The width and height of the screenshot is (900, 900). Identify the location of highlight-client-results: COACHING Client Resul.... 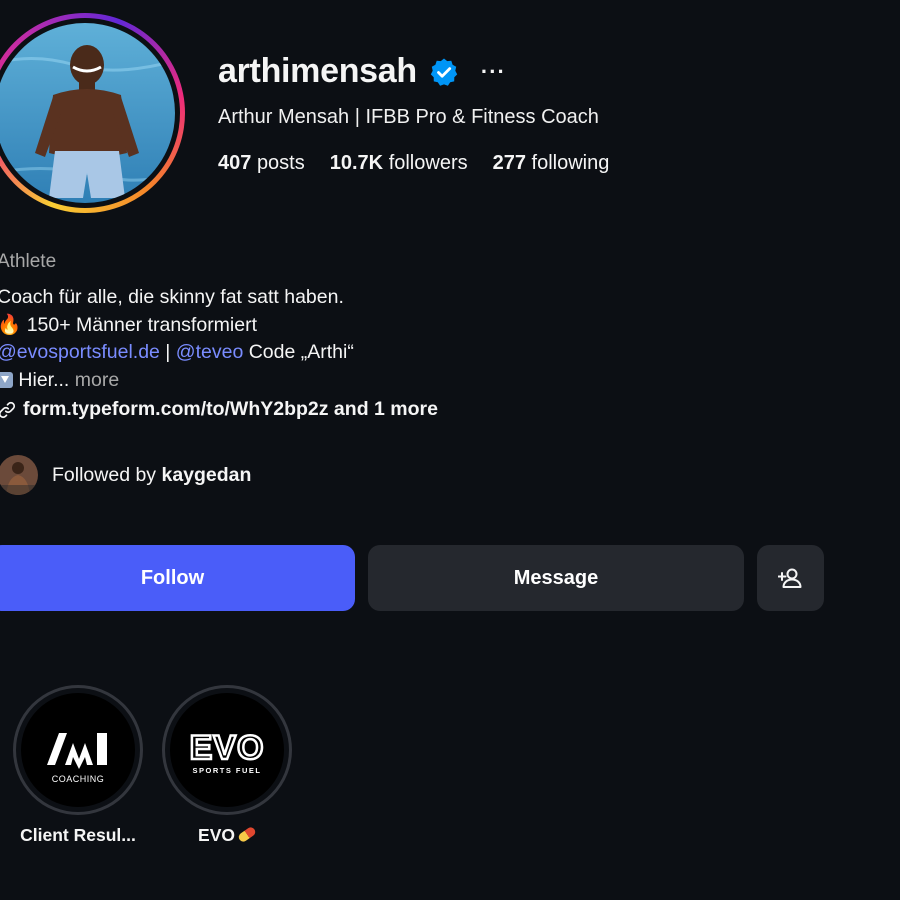
(78, 765).